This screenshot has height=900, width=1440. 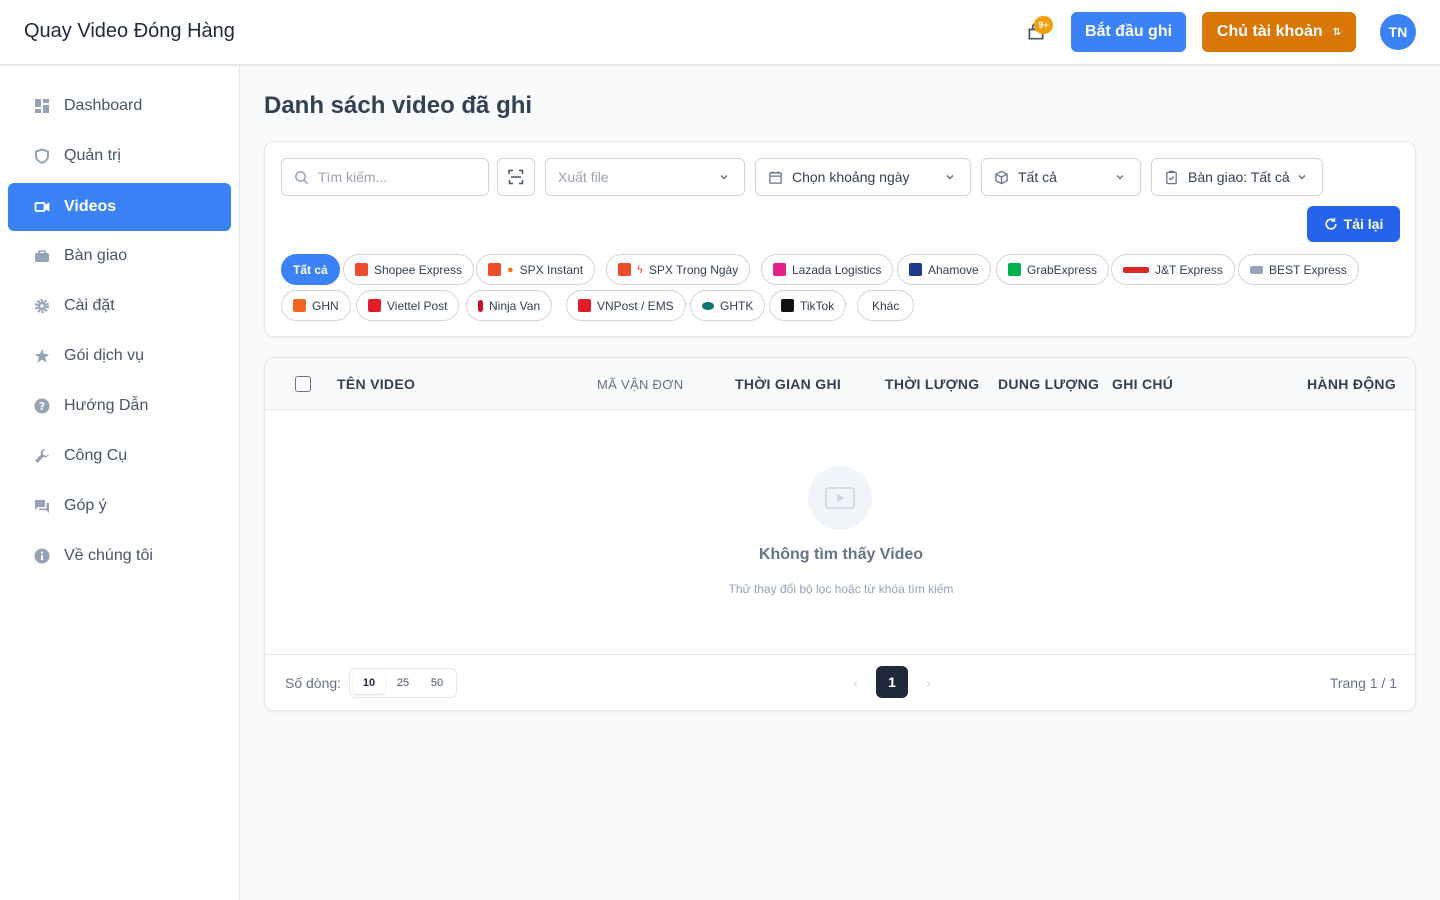 I want to click on wrench-icon, so click(x=42, y=456).